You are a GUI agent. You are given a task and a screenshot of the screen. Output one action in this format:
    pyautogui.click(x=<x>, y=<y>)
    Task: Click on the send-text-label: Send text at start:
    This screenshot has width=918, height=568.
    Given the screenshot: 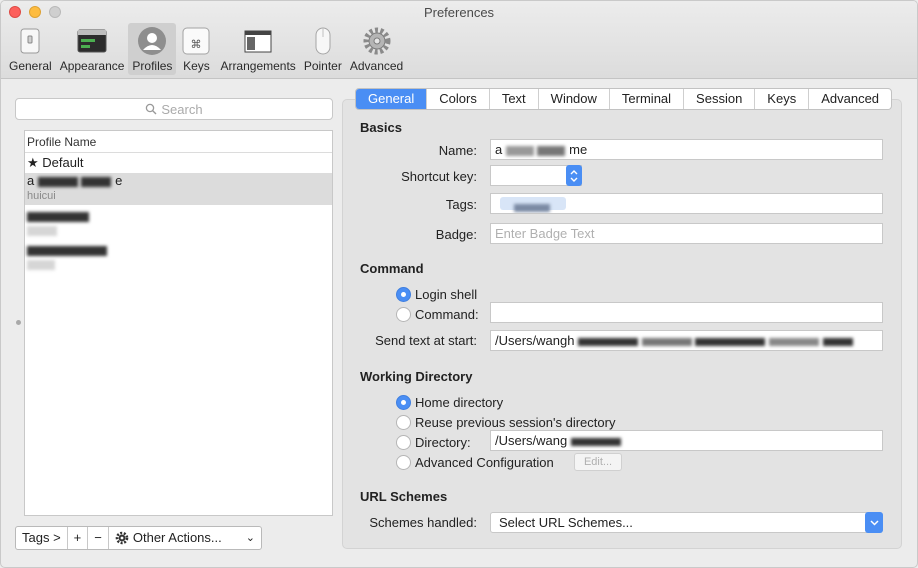 What is the action you would take?
    pyautogui.click(x=426, y=340)
    